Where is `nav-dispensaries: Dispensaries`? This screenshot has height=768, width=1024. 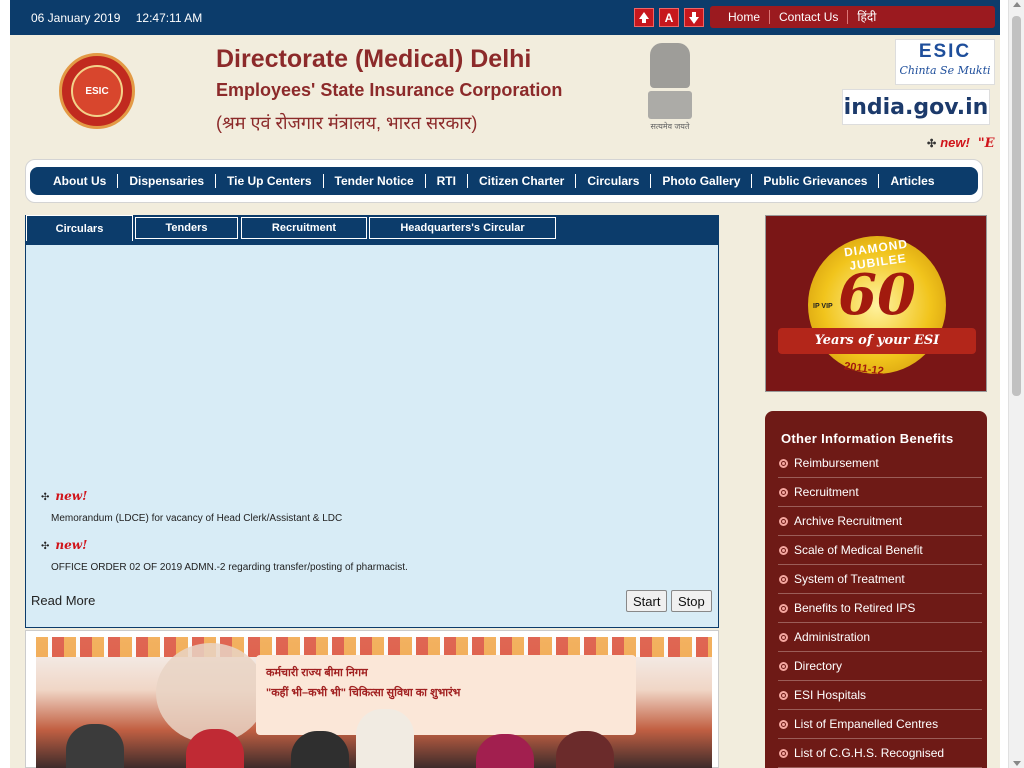 nav-dispensaries: Dispensaries is located at coordinates (167, 181).